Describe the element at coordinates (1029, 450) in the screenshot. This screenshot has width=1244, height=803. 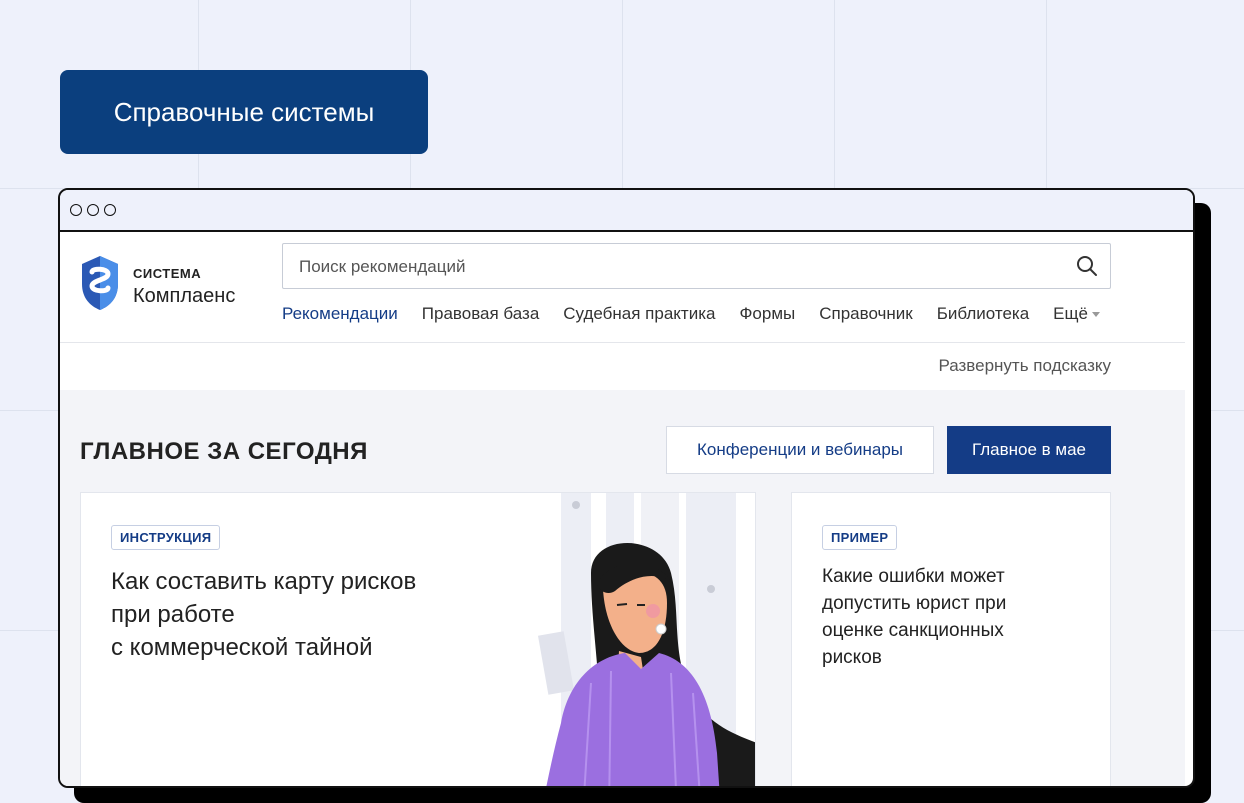
I see `main-in-may-button: Главное в мае` at that location.